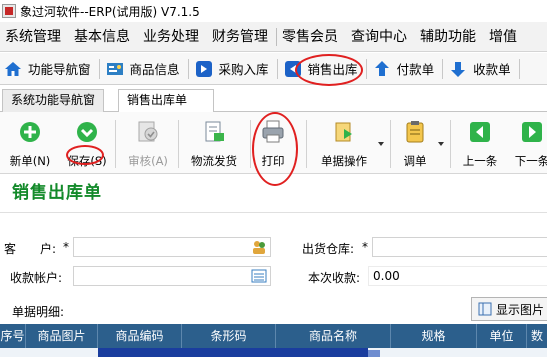 This screenshot has height=357, width=547. Describe the element at coordinates (9, 11) in the screenshot. I see `app-logo-icon` at that location.